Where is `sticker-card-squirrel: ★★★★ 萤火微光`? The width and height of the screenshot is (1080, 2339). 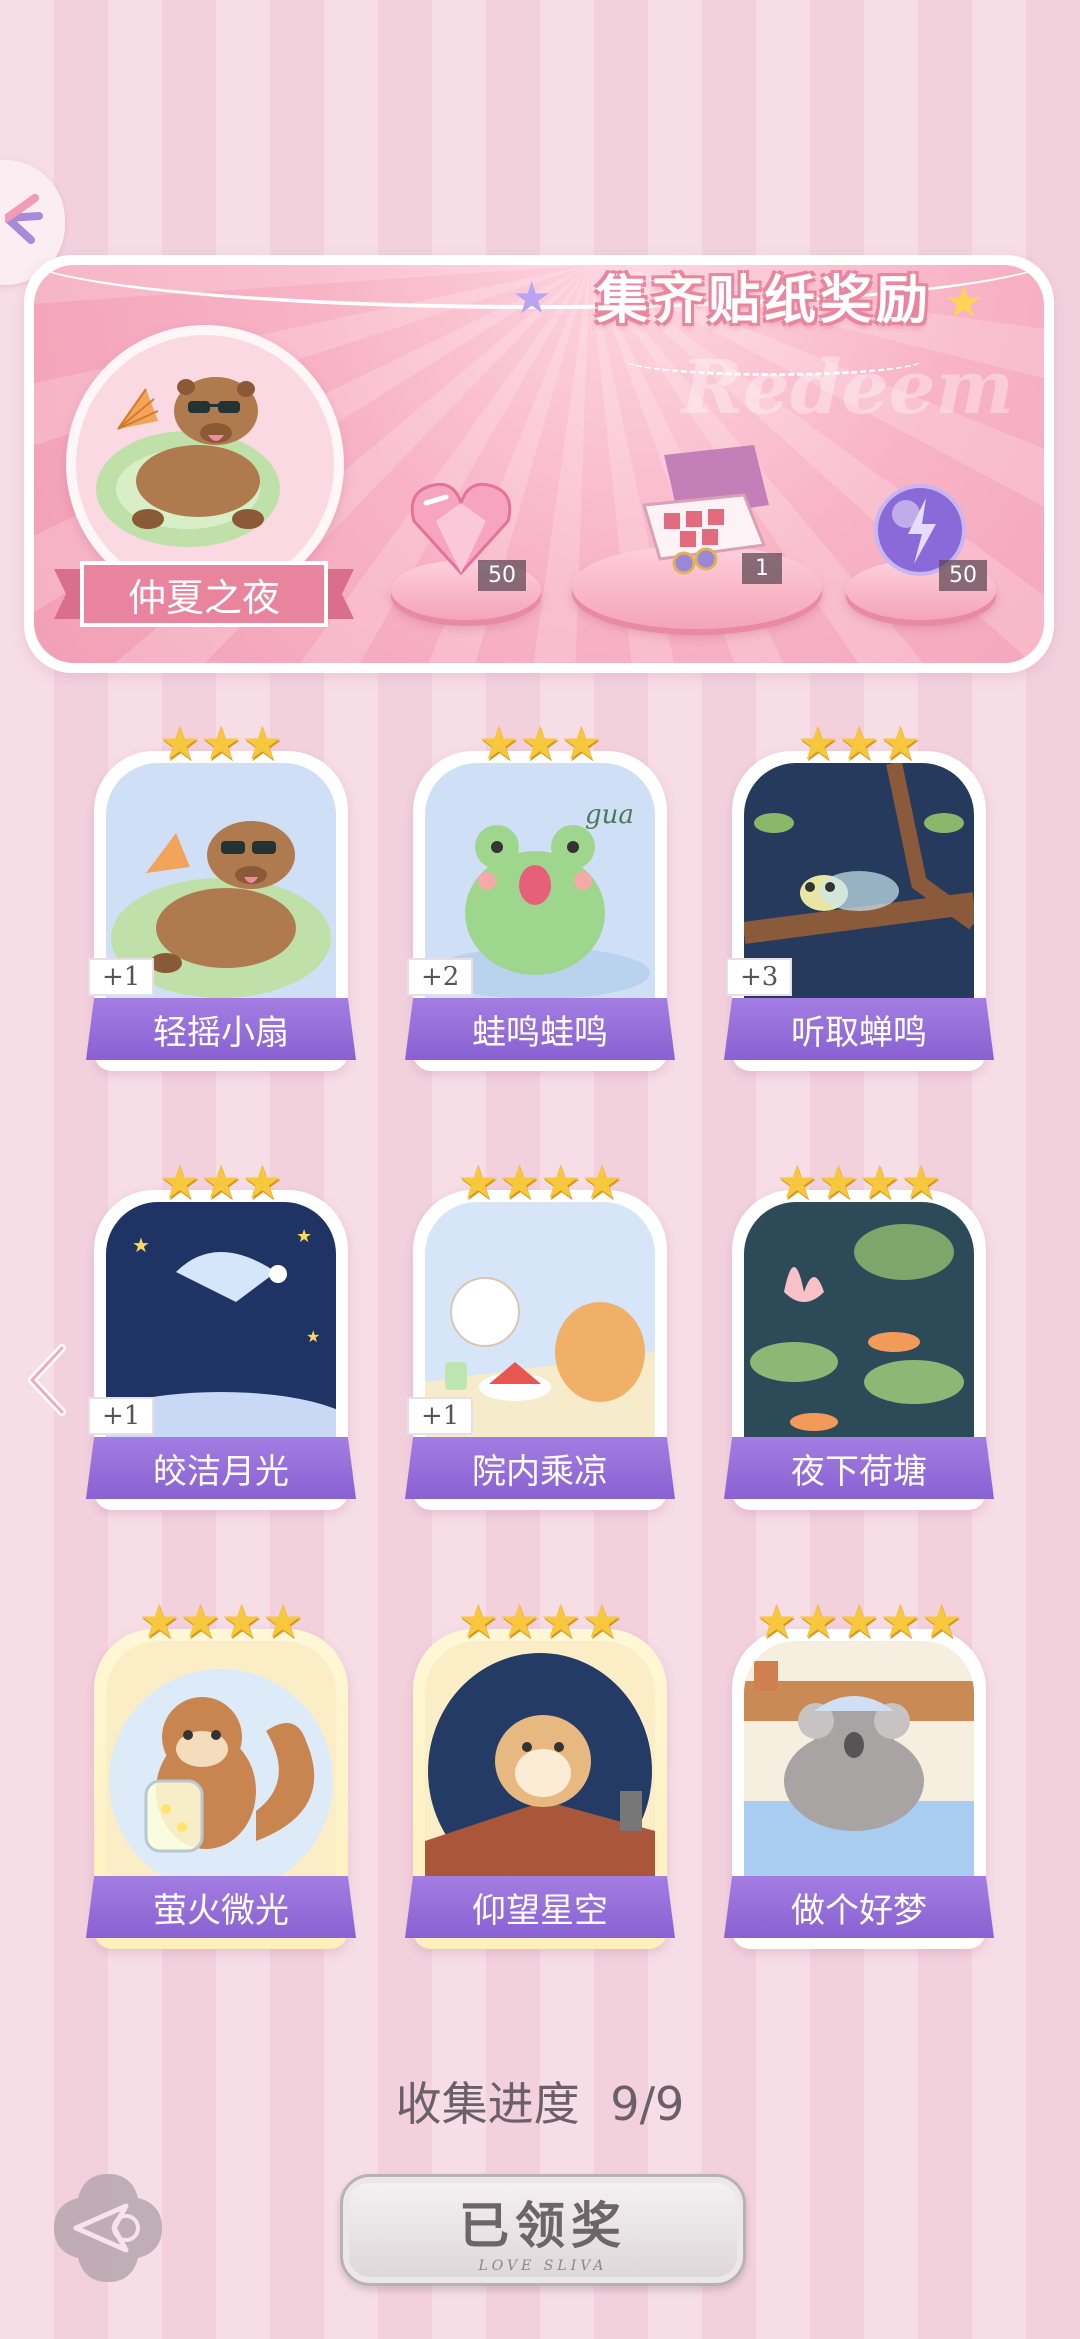 sticker-card-squirrel: ★★★★ 萤火微光 is located at coordinates (221, 1774).